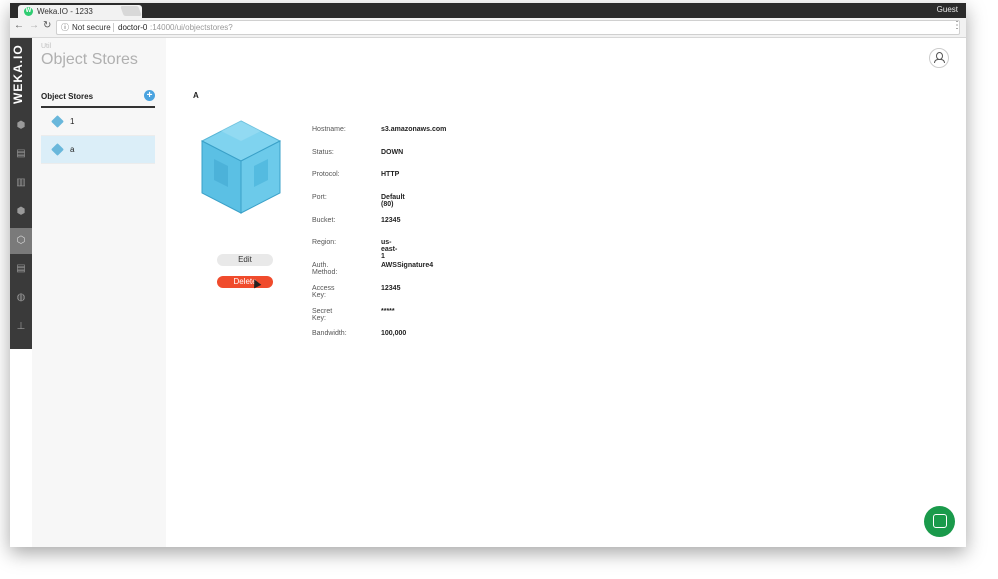 The image size is (998, 579). What do you see at coordinates (149, 95) in the screenshot?
I see `add-icon: +` at bounding box center [149, 95].